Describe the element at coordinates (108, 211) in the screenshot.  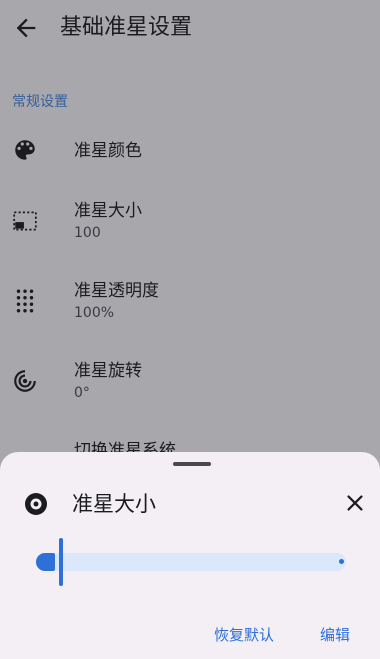
I see `setting-label: 准星大小` at that location.